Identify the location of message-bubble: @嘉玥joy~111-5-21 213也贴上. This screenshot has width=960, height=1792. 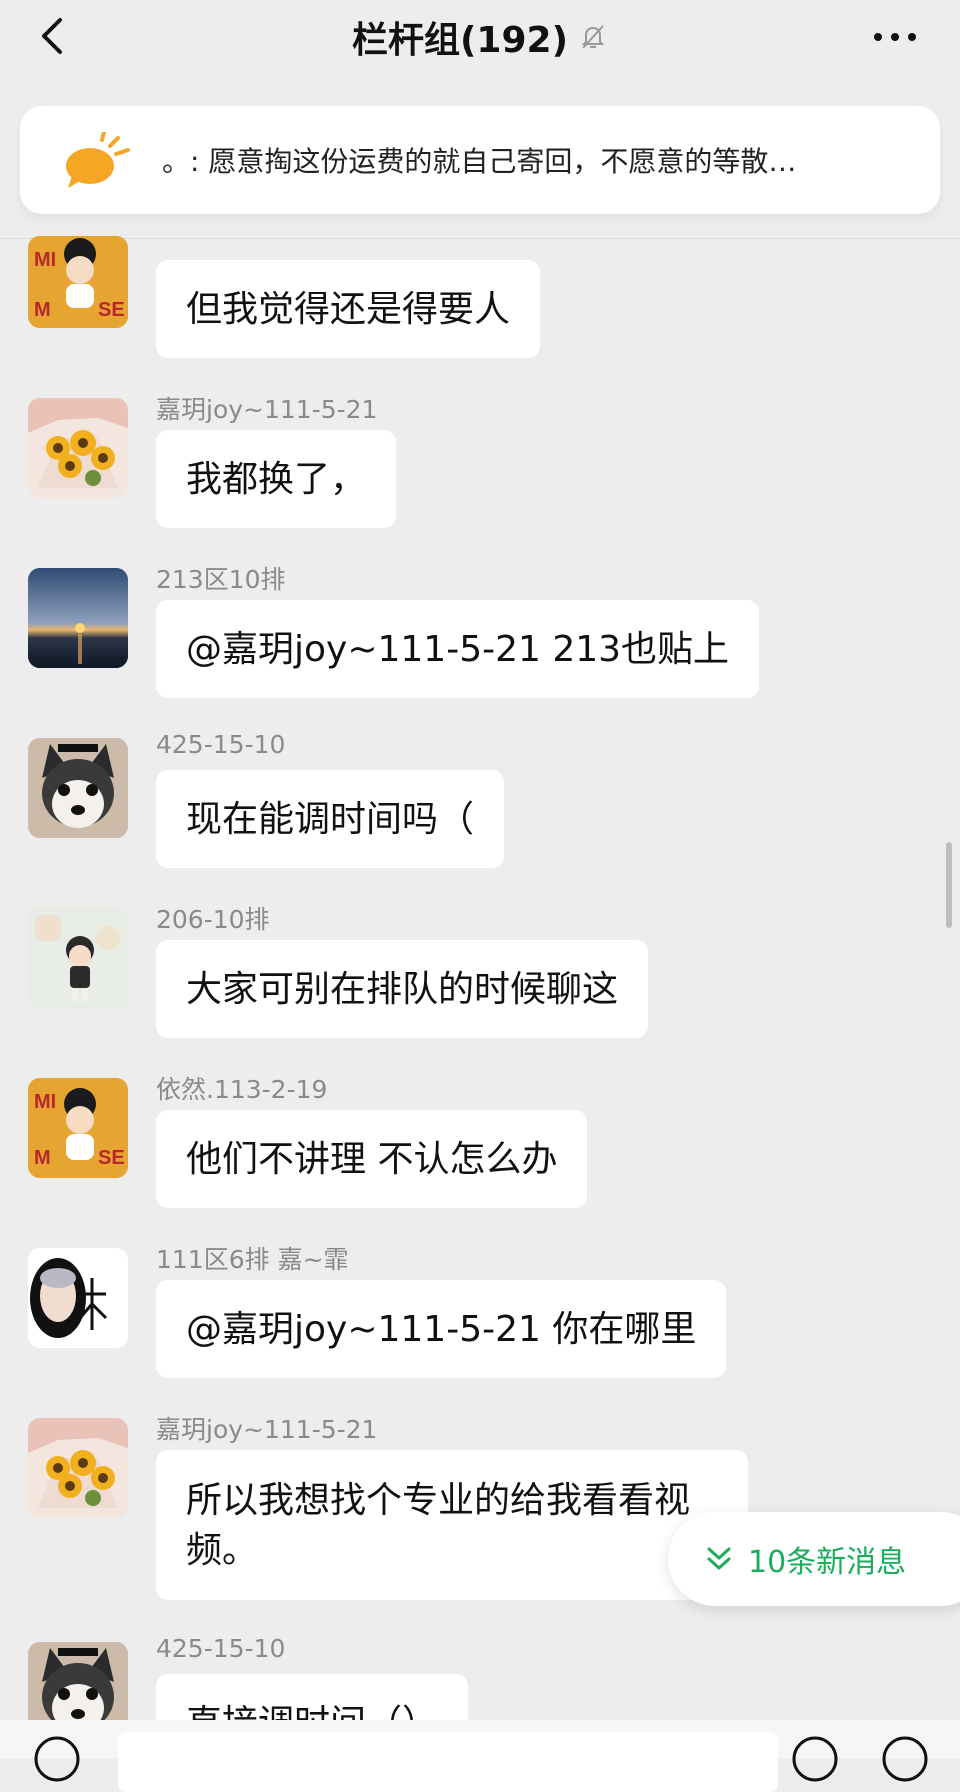
(458, 649).